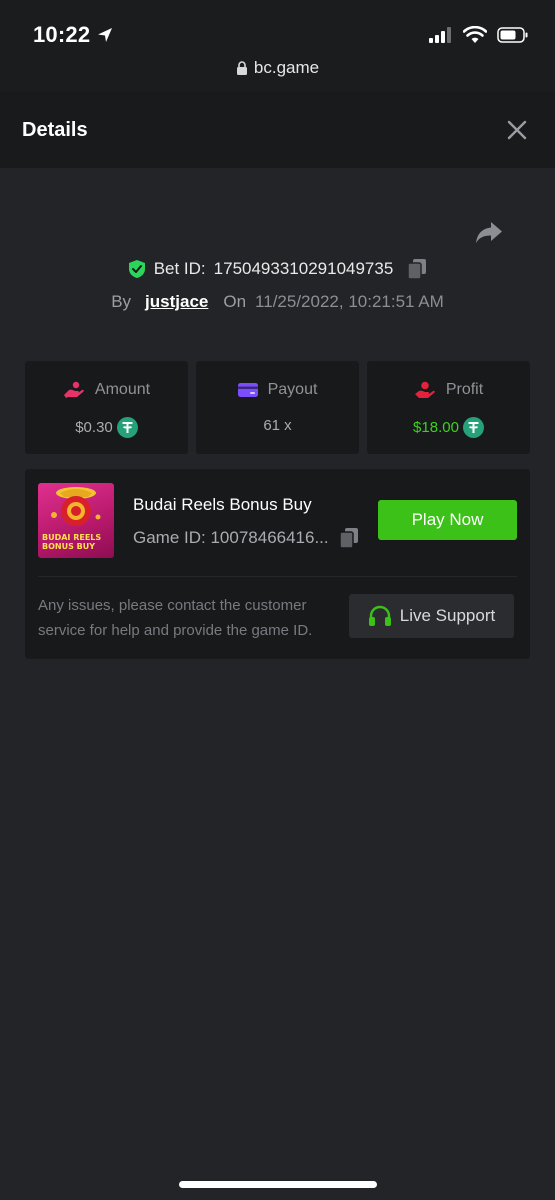 Image resolution: width=555 pixels, height=1200 pixels. What do you see at coordinates (176, 302) in the screenshot?
I see `username-link: justjace` at bounding box center [176, 302].